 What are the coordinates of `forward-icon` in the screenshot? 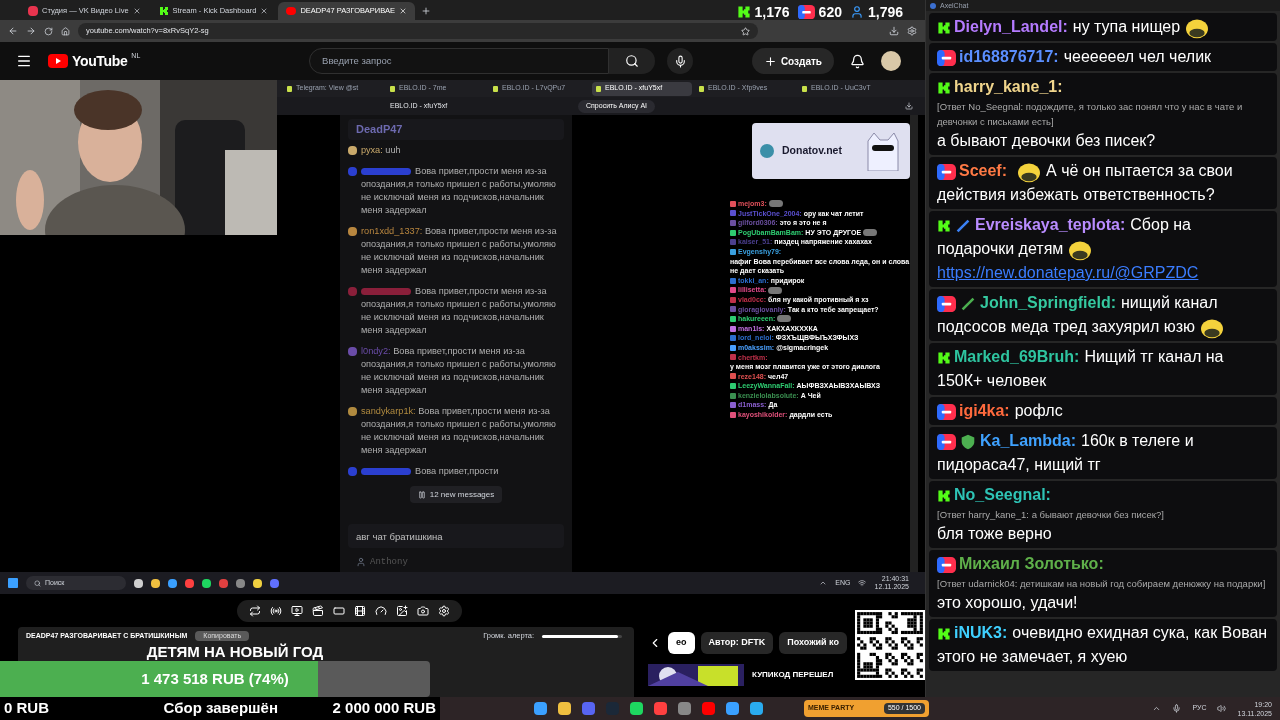 It's located at (31, 31).